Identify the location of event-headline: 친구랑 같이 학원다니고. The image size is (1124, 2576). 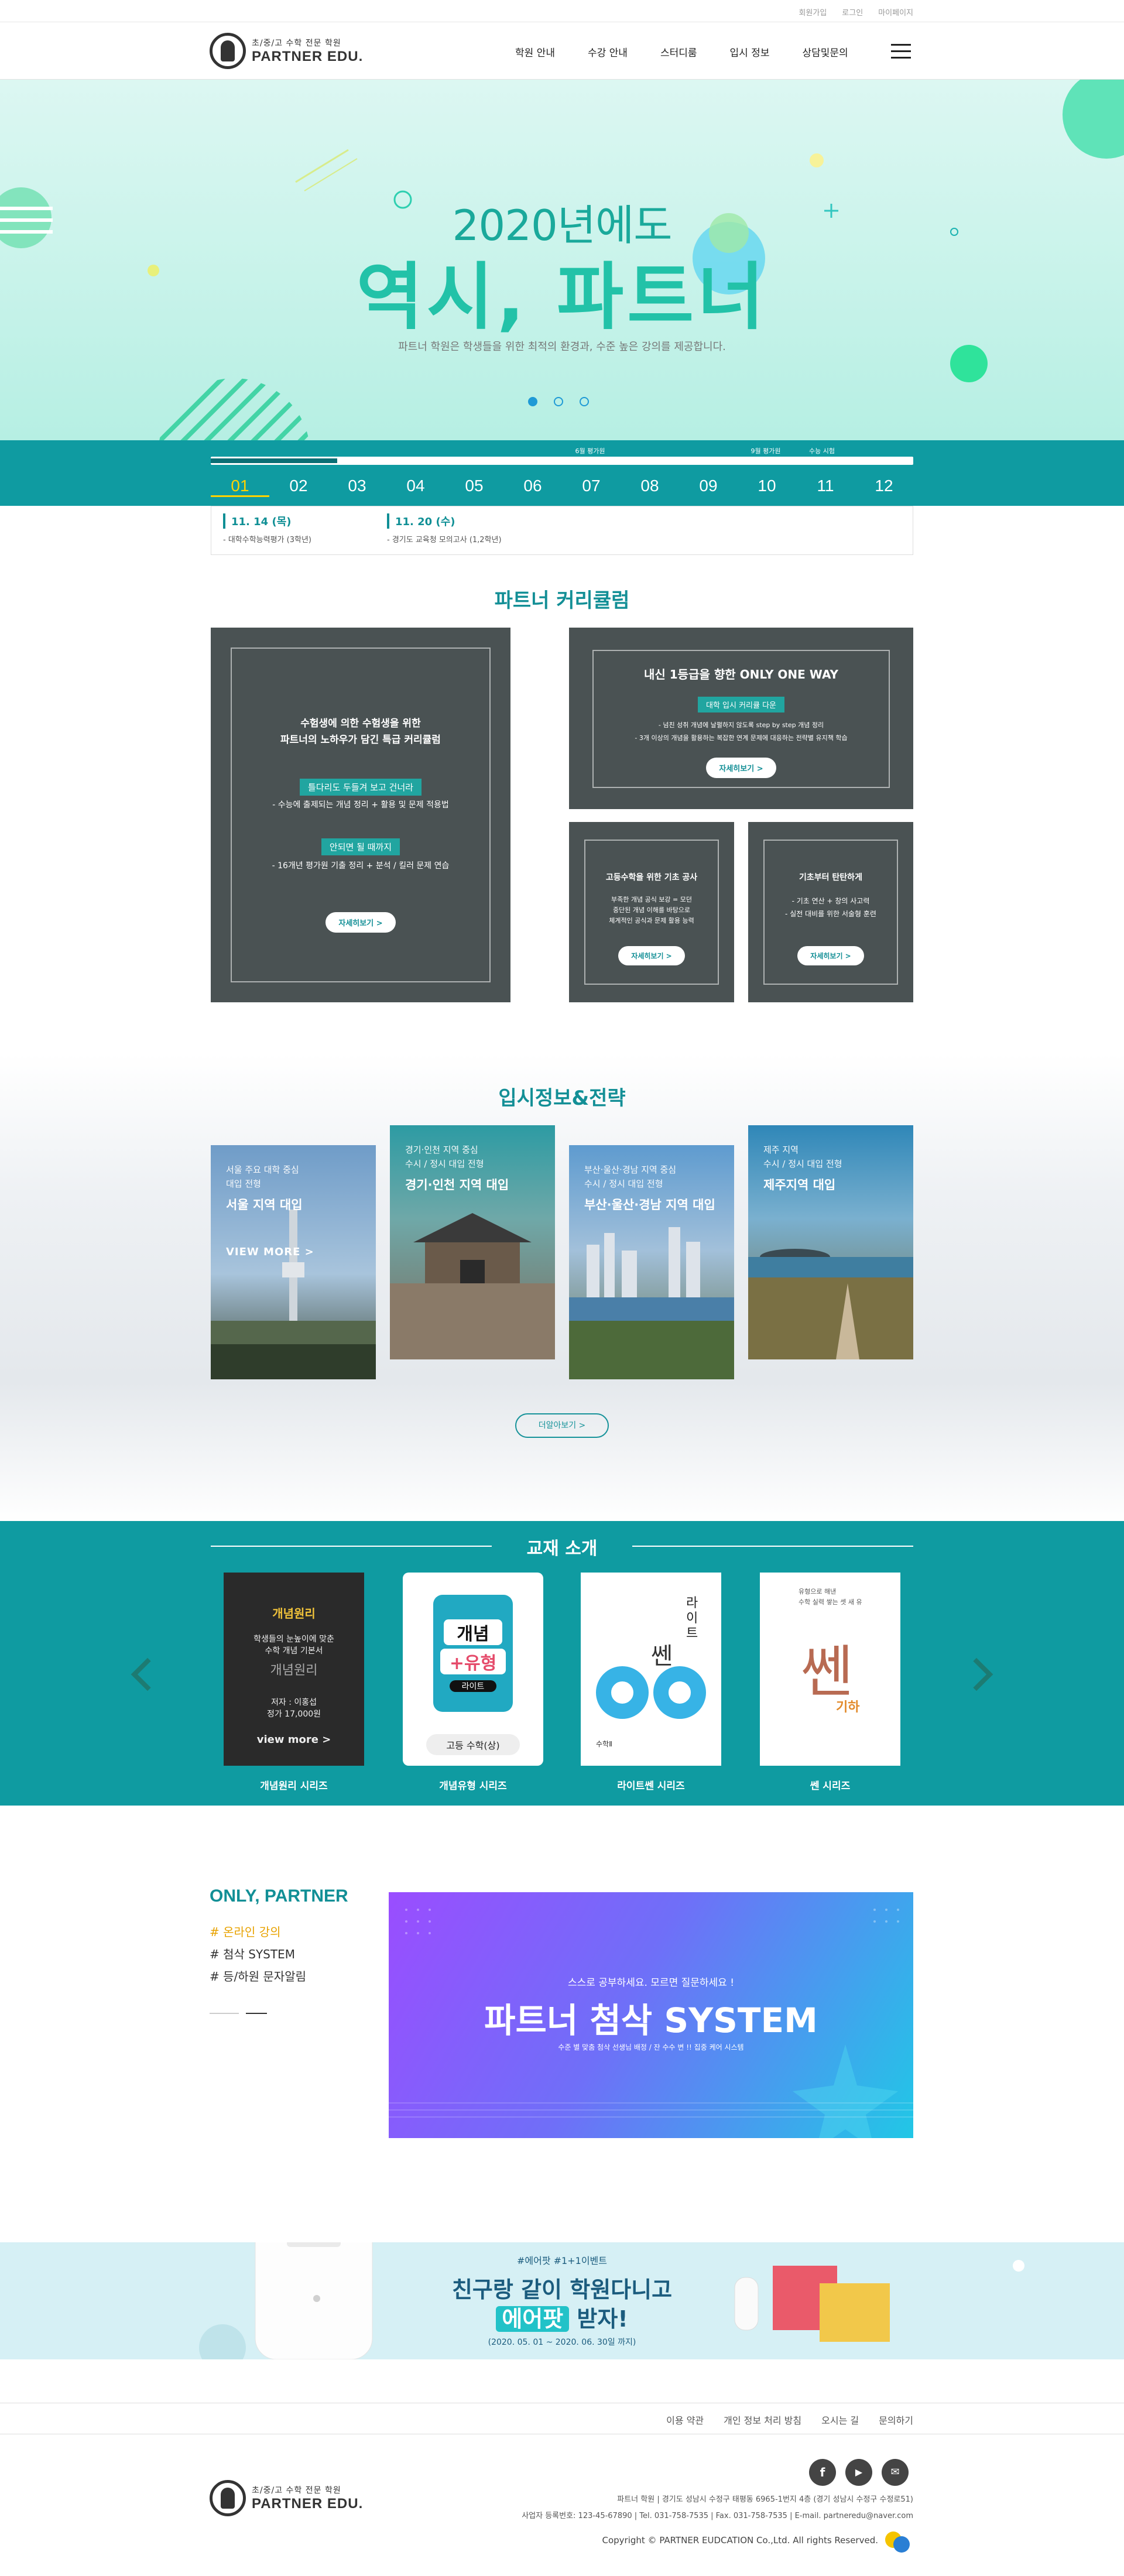
(562, 2290).